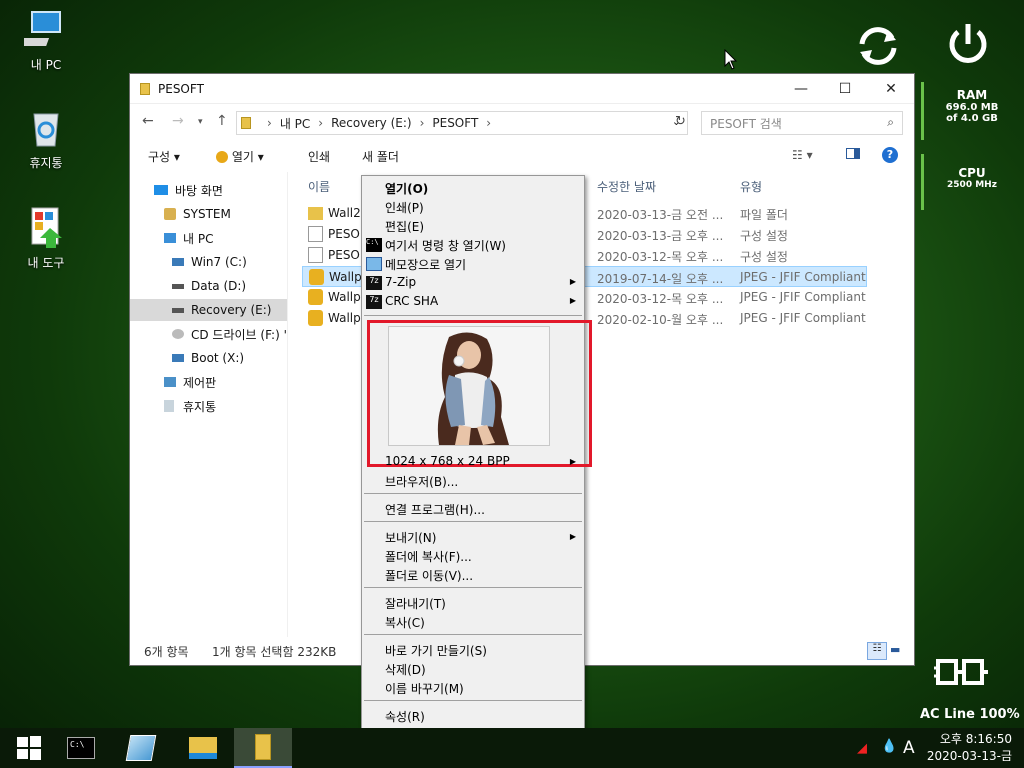  I want to click on menu-item-delete: 삭제(D), so click(405, 669).